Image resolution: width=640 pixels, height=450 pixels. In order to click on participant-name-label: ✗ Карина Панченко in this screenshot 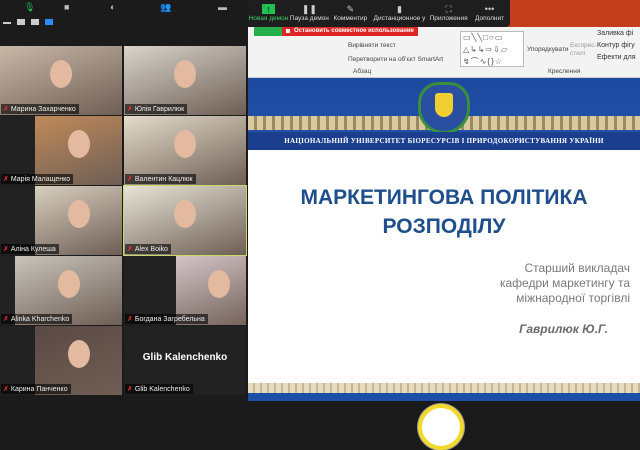, I will do `click(36, 389)`.